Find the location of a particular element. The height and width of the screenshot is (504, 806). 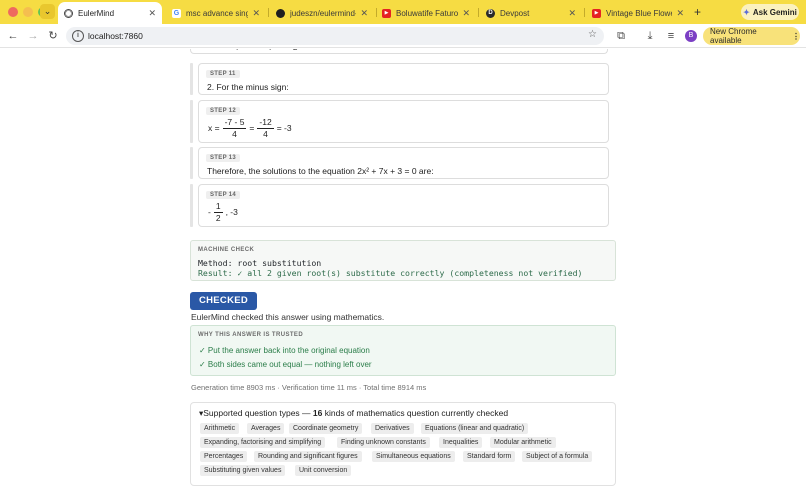

question-type-chip: Subject of a formula is located at coordinates (557, 456).